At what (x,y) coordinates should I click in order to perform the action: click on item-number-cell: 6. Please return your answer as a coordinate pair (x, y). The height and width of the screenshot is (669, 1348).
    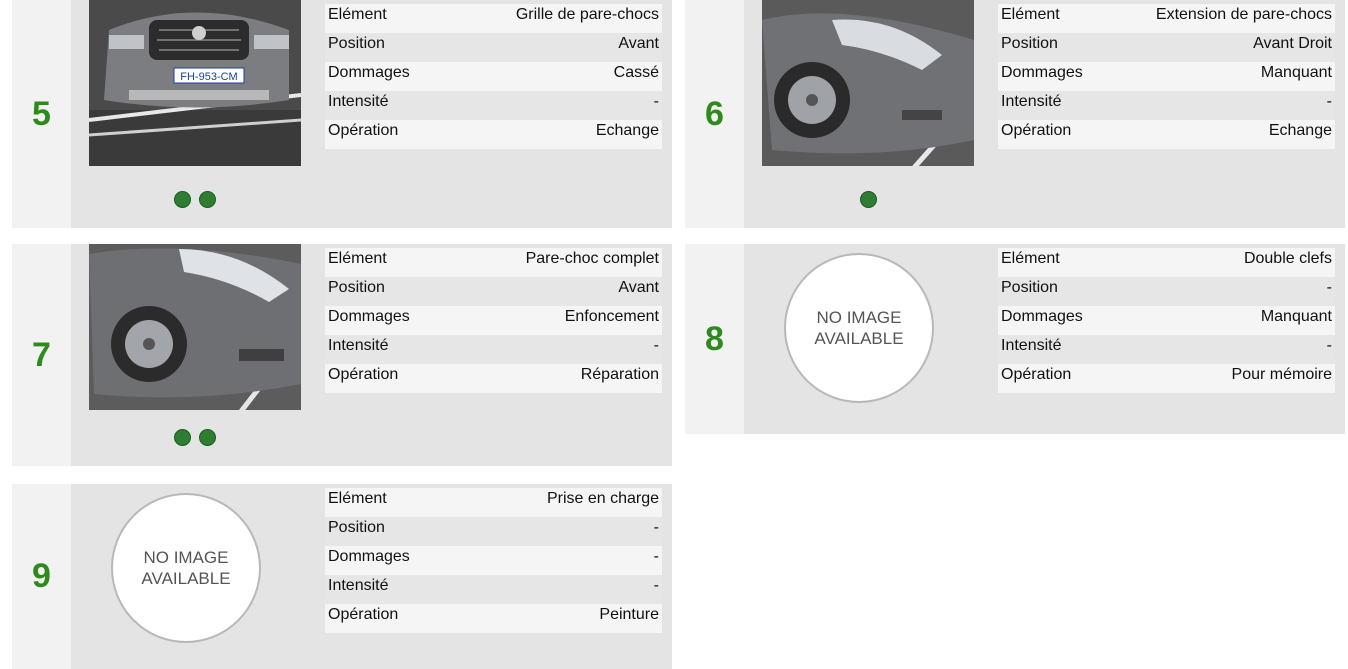
    Looking at the image, I should click on (714, 114).